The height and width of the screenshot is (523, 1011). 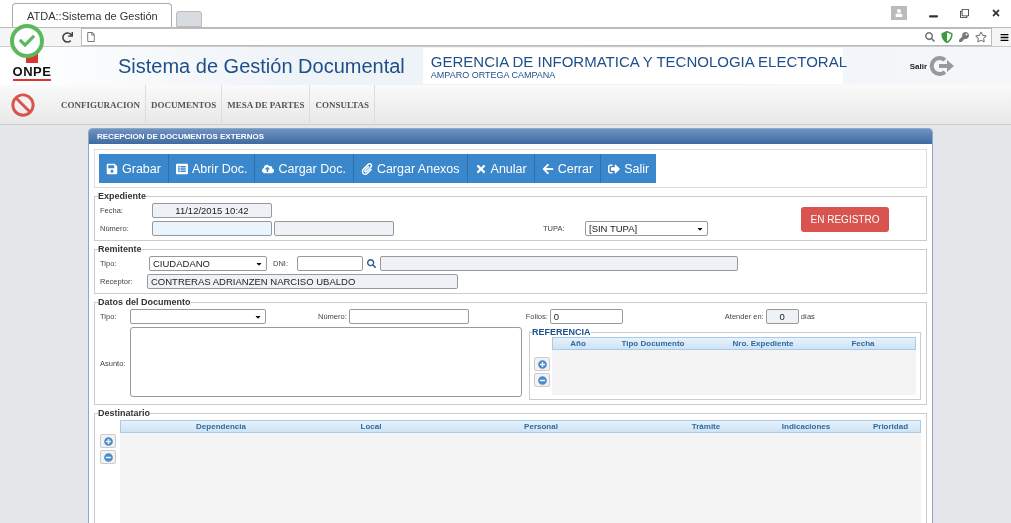 What do you see at coordinates (947, 37) in the screenshot?
I see `shield-icon` at bounding box center [947, 37].